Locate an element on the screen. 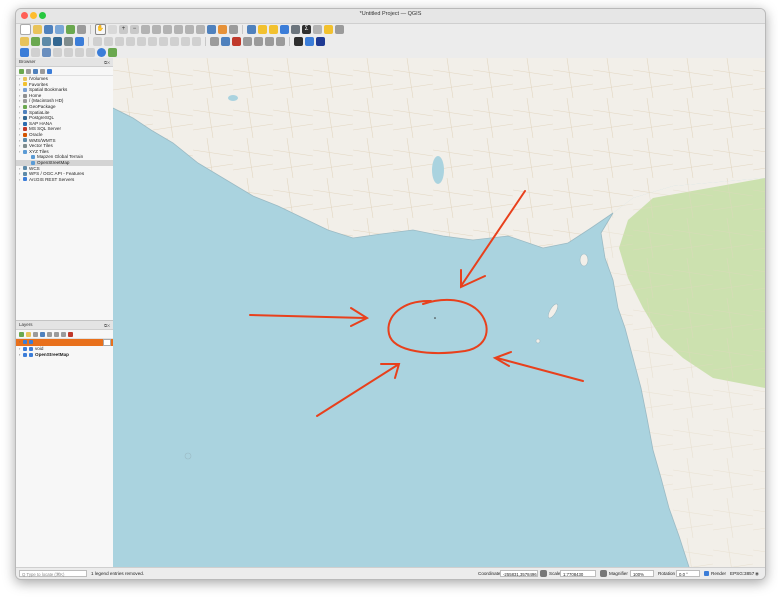  add-csv-icon is located at coordinates (79, 41).